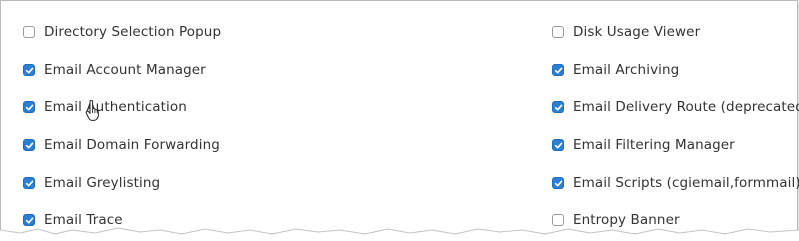 Image resolution: width=799 pixels, height=241 pixels. I want to click on feature-checkbox-email-delivery-route: Email Delivery Route (deprecated), so click(675, 107).